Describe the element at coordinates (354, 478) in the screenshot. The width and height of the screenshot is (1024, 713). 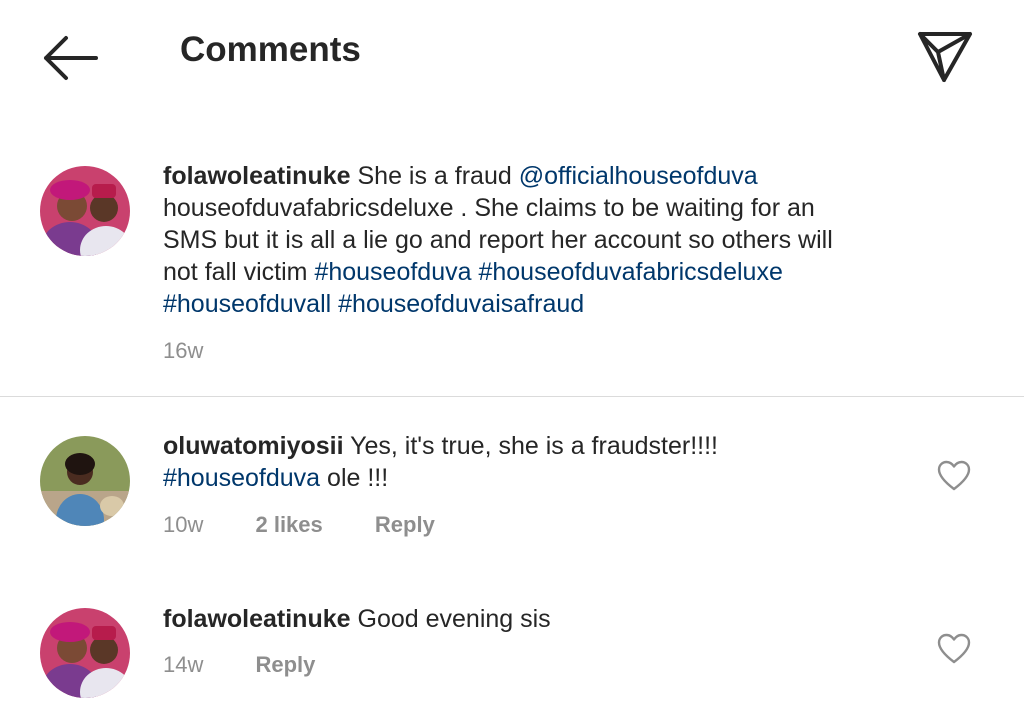
I see `comment-body: ole !!!` at that location.